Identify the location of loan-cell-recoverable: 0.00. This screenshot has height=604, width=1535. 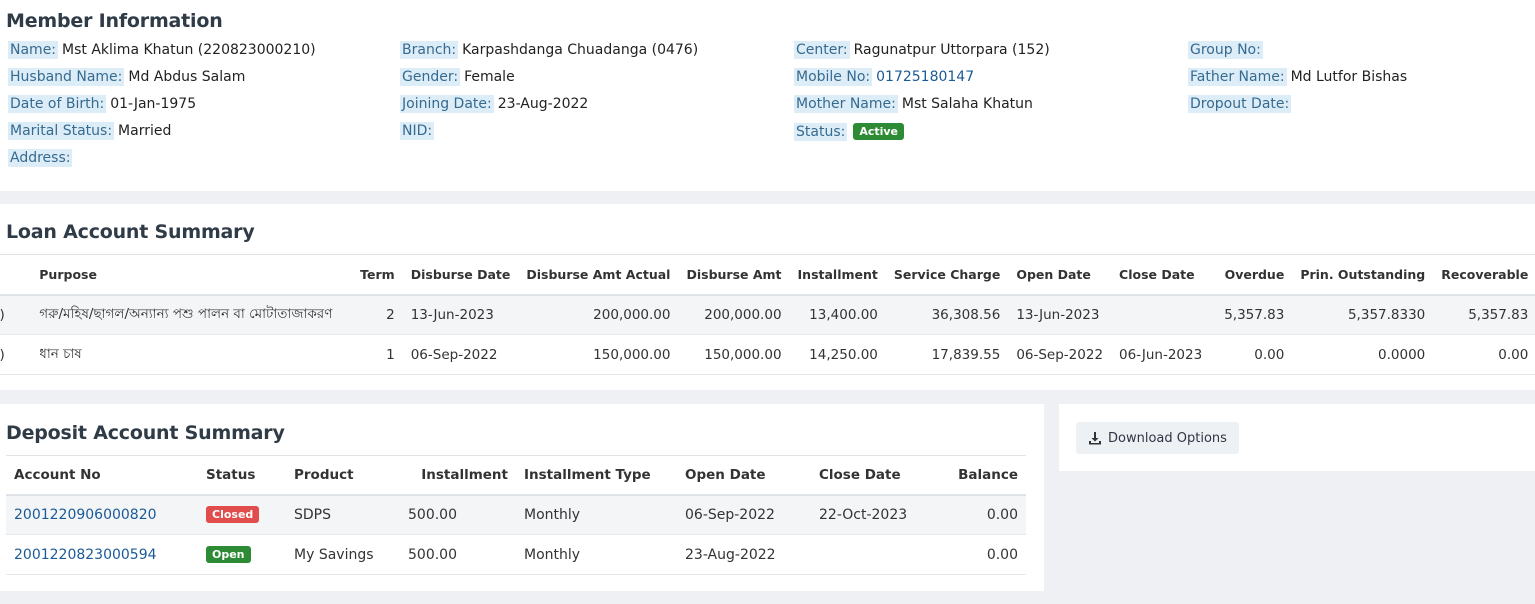
(1484, 354).